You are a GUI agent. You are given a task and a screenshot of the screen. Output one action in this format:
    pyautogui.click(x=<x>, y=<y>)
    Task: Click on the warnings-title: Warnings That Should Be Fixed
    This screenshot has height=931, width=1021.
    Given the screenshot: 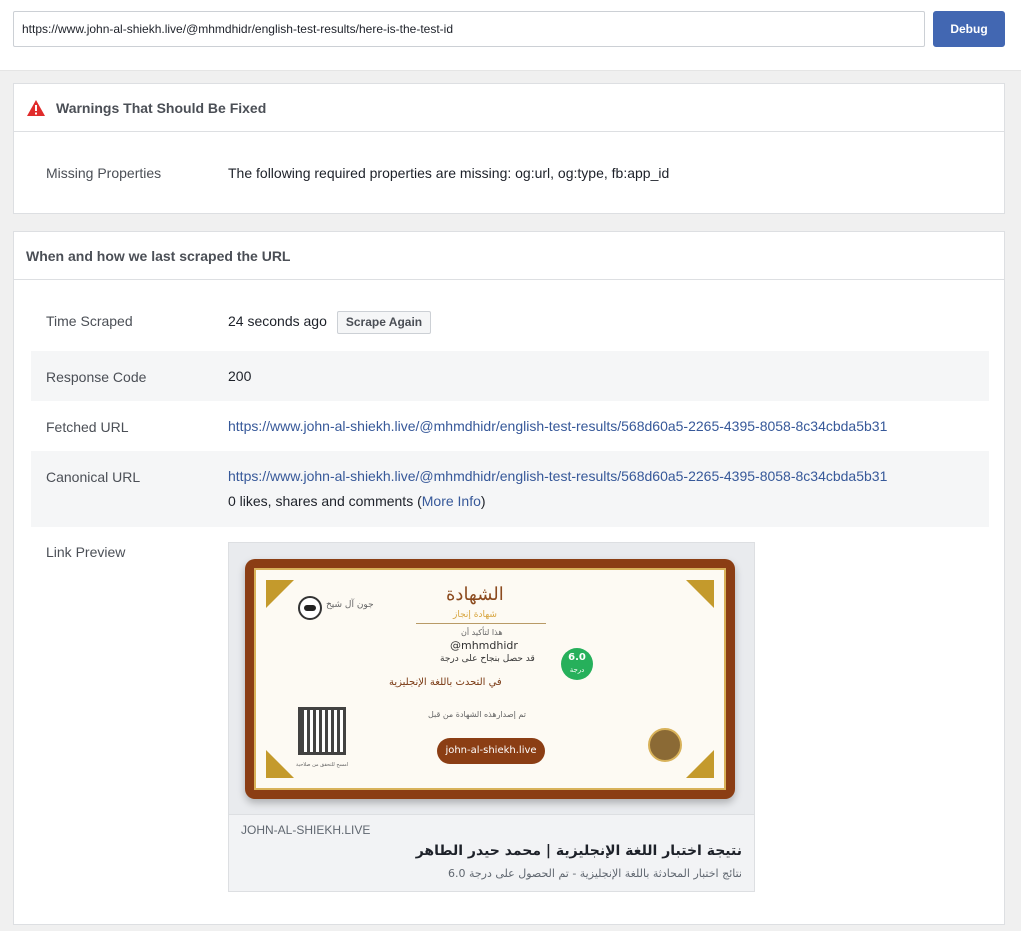 What is the action you would take?
    pyautogui.click(x=161, y=107)
    